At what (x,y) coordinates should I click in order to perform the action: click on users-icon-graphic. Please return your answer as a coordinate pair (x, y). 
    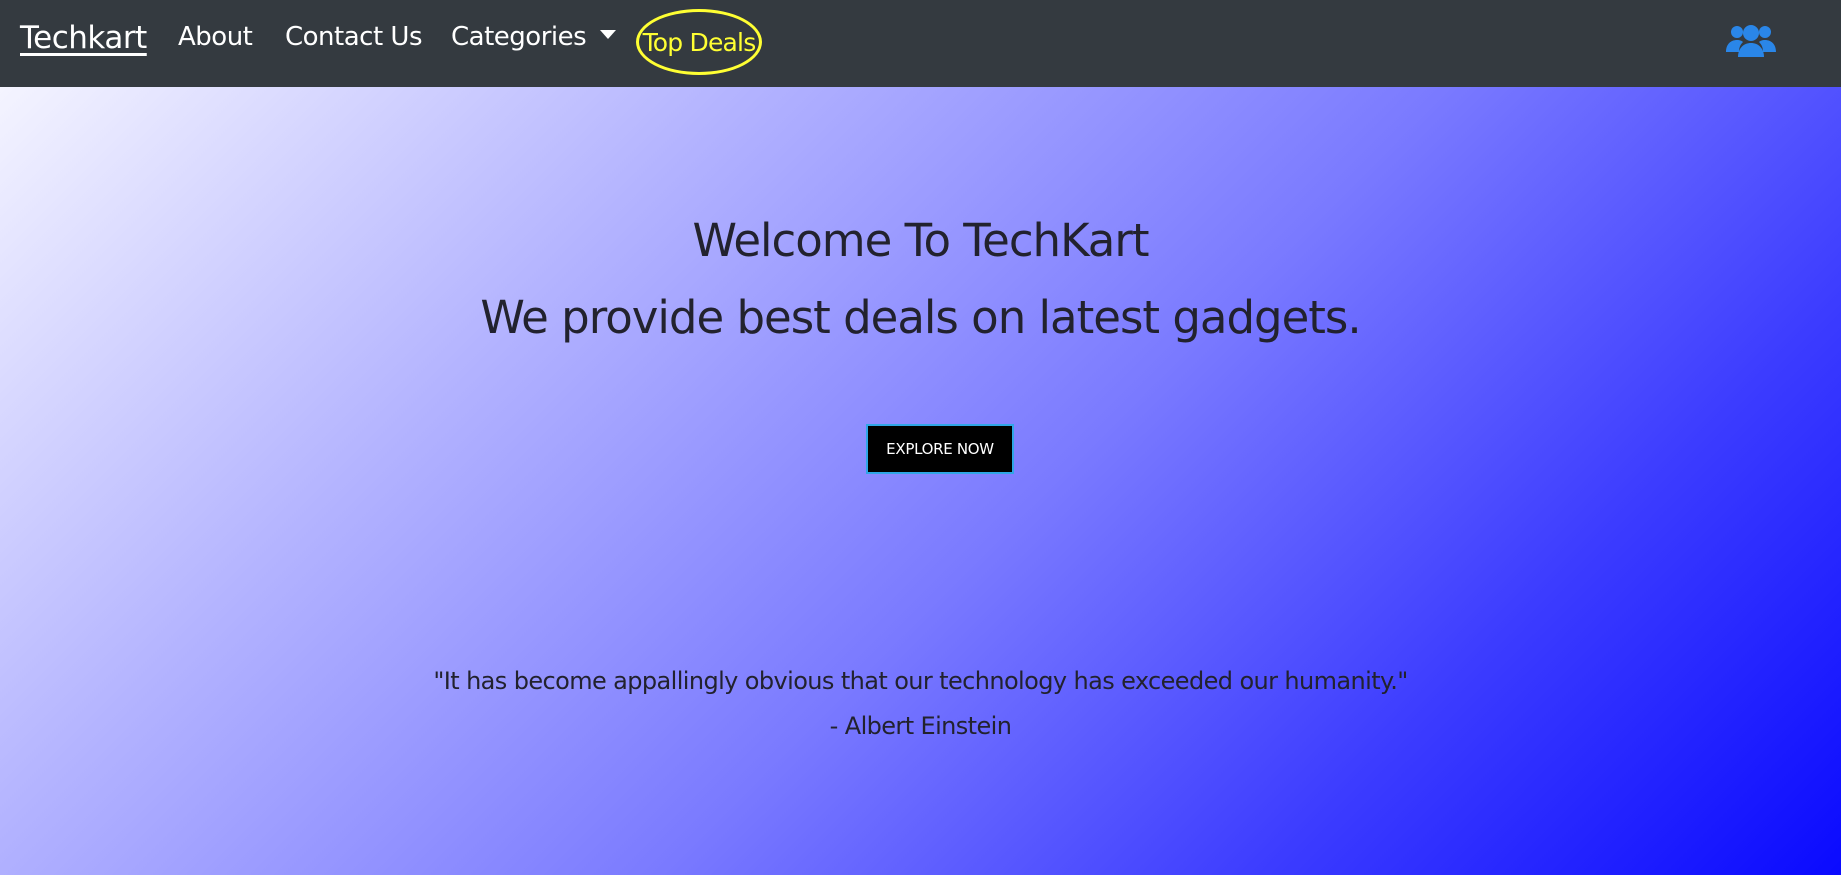
    Looking at the image, I should click on (1751, 41).